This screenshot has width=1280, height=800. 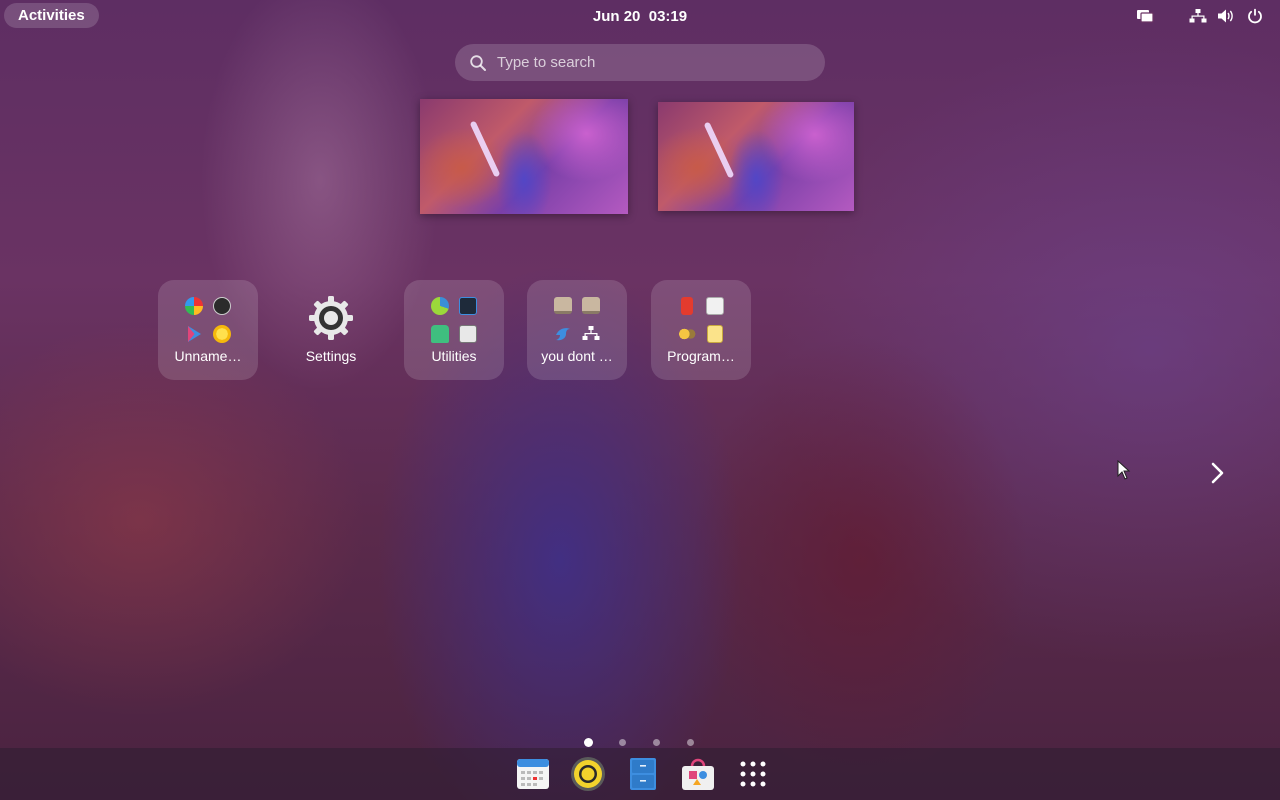 I want to click on android-icon, so click(x=440, y=334).